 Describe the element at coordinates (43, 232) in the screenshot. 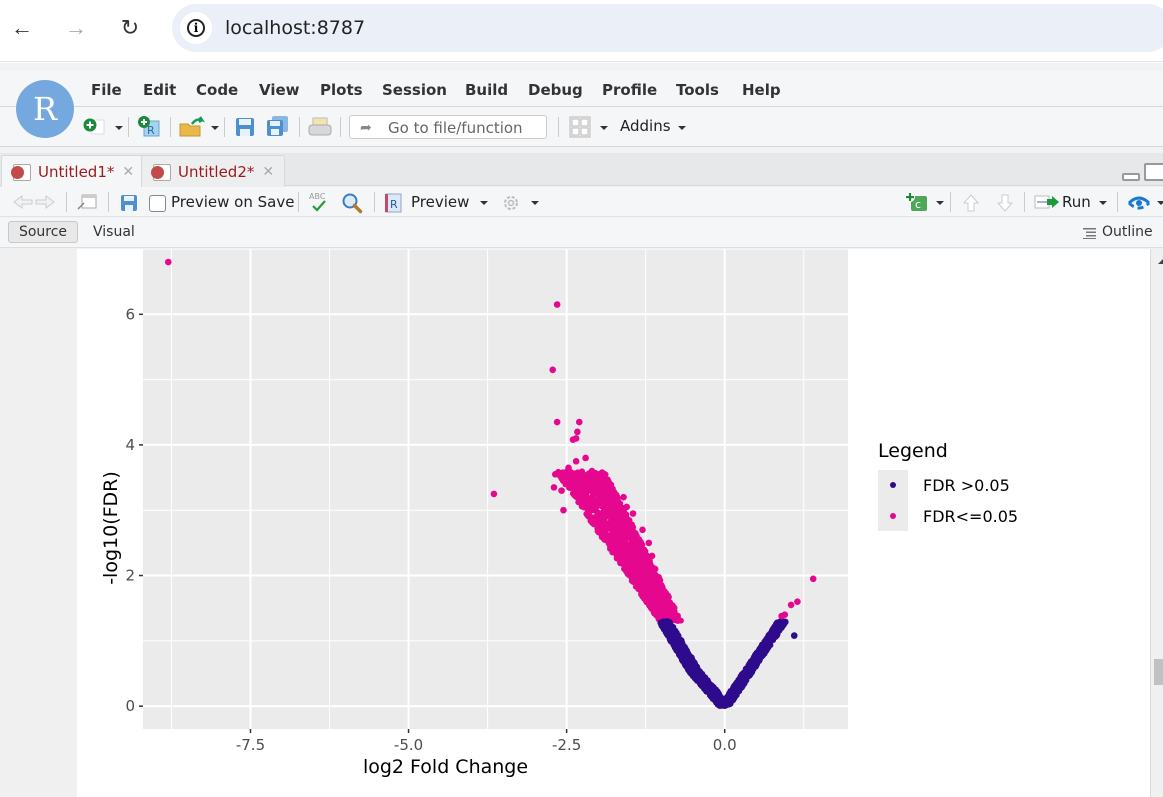

I see `source-mode-button: Source` at that location.